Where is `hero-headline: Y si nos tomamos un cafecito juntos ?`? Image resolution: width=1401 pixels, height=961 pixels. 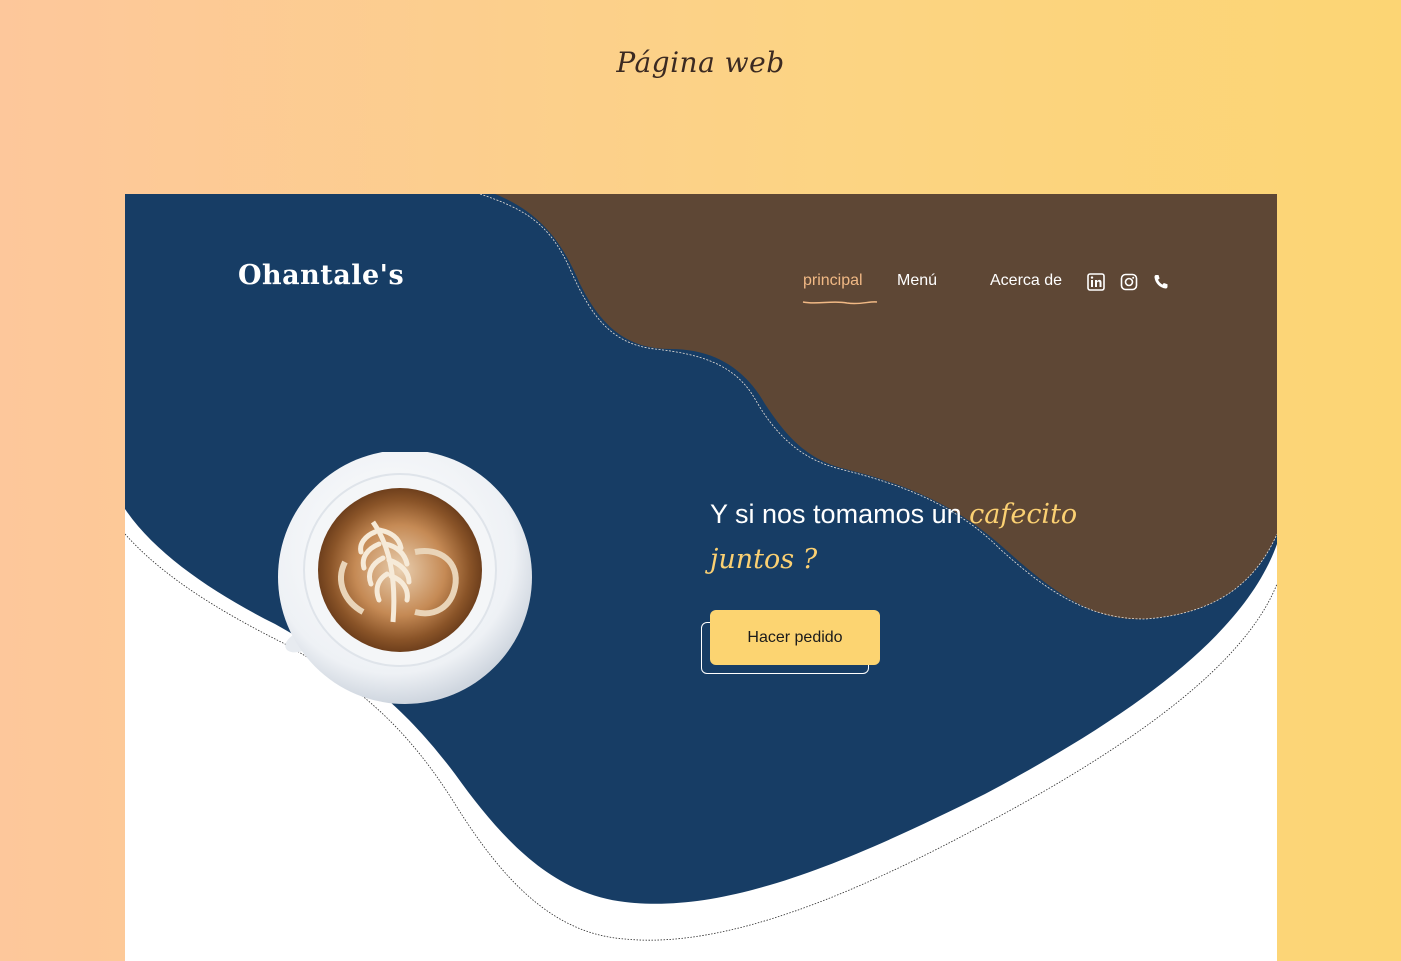
hero-headline: Y si nos tomamos un cafecito juntos ? is located at coordinates (945, 537).